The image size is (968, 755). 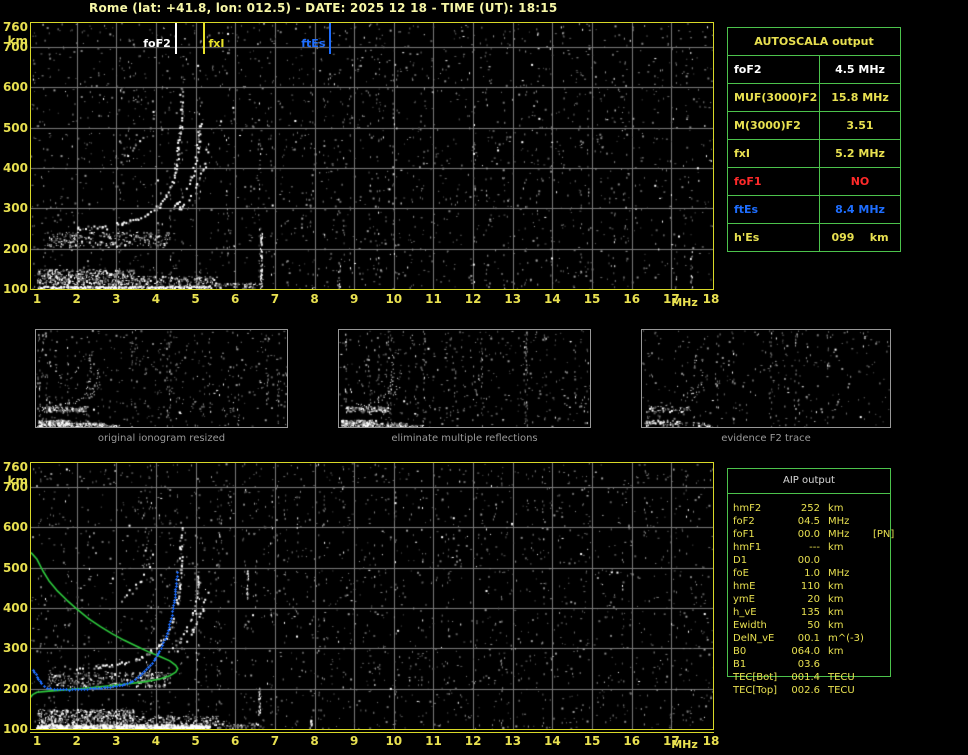 What do you see at coordinates (76, 741) in the screenshot?
I see `x-tick: 2` at bounding box center [76, 741].